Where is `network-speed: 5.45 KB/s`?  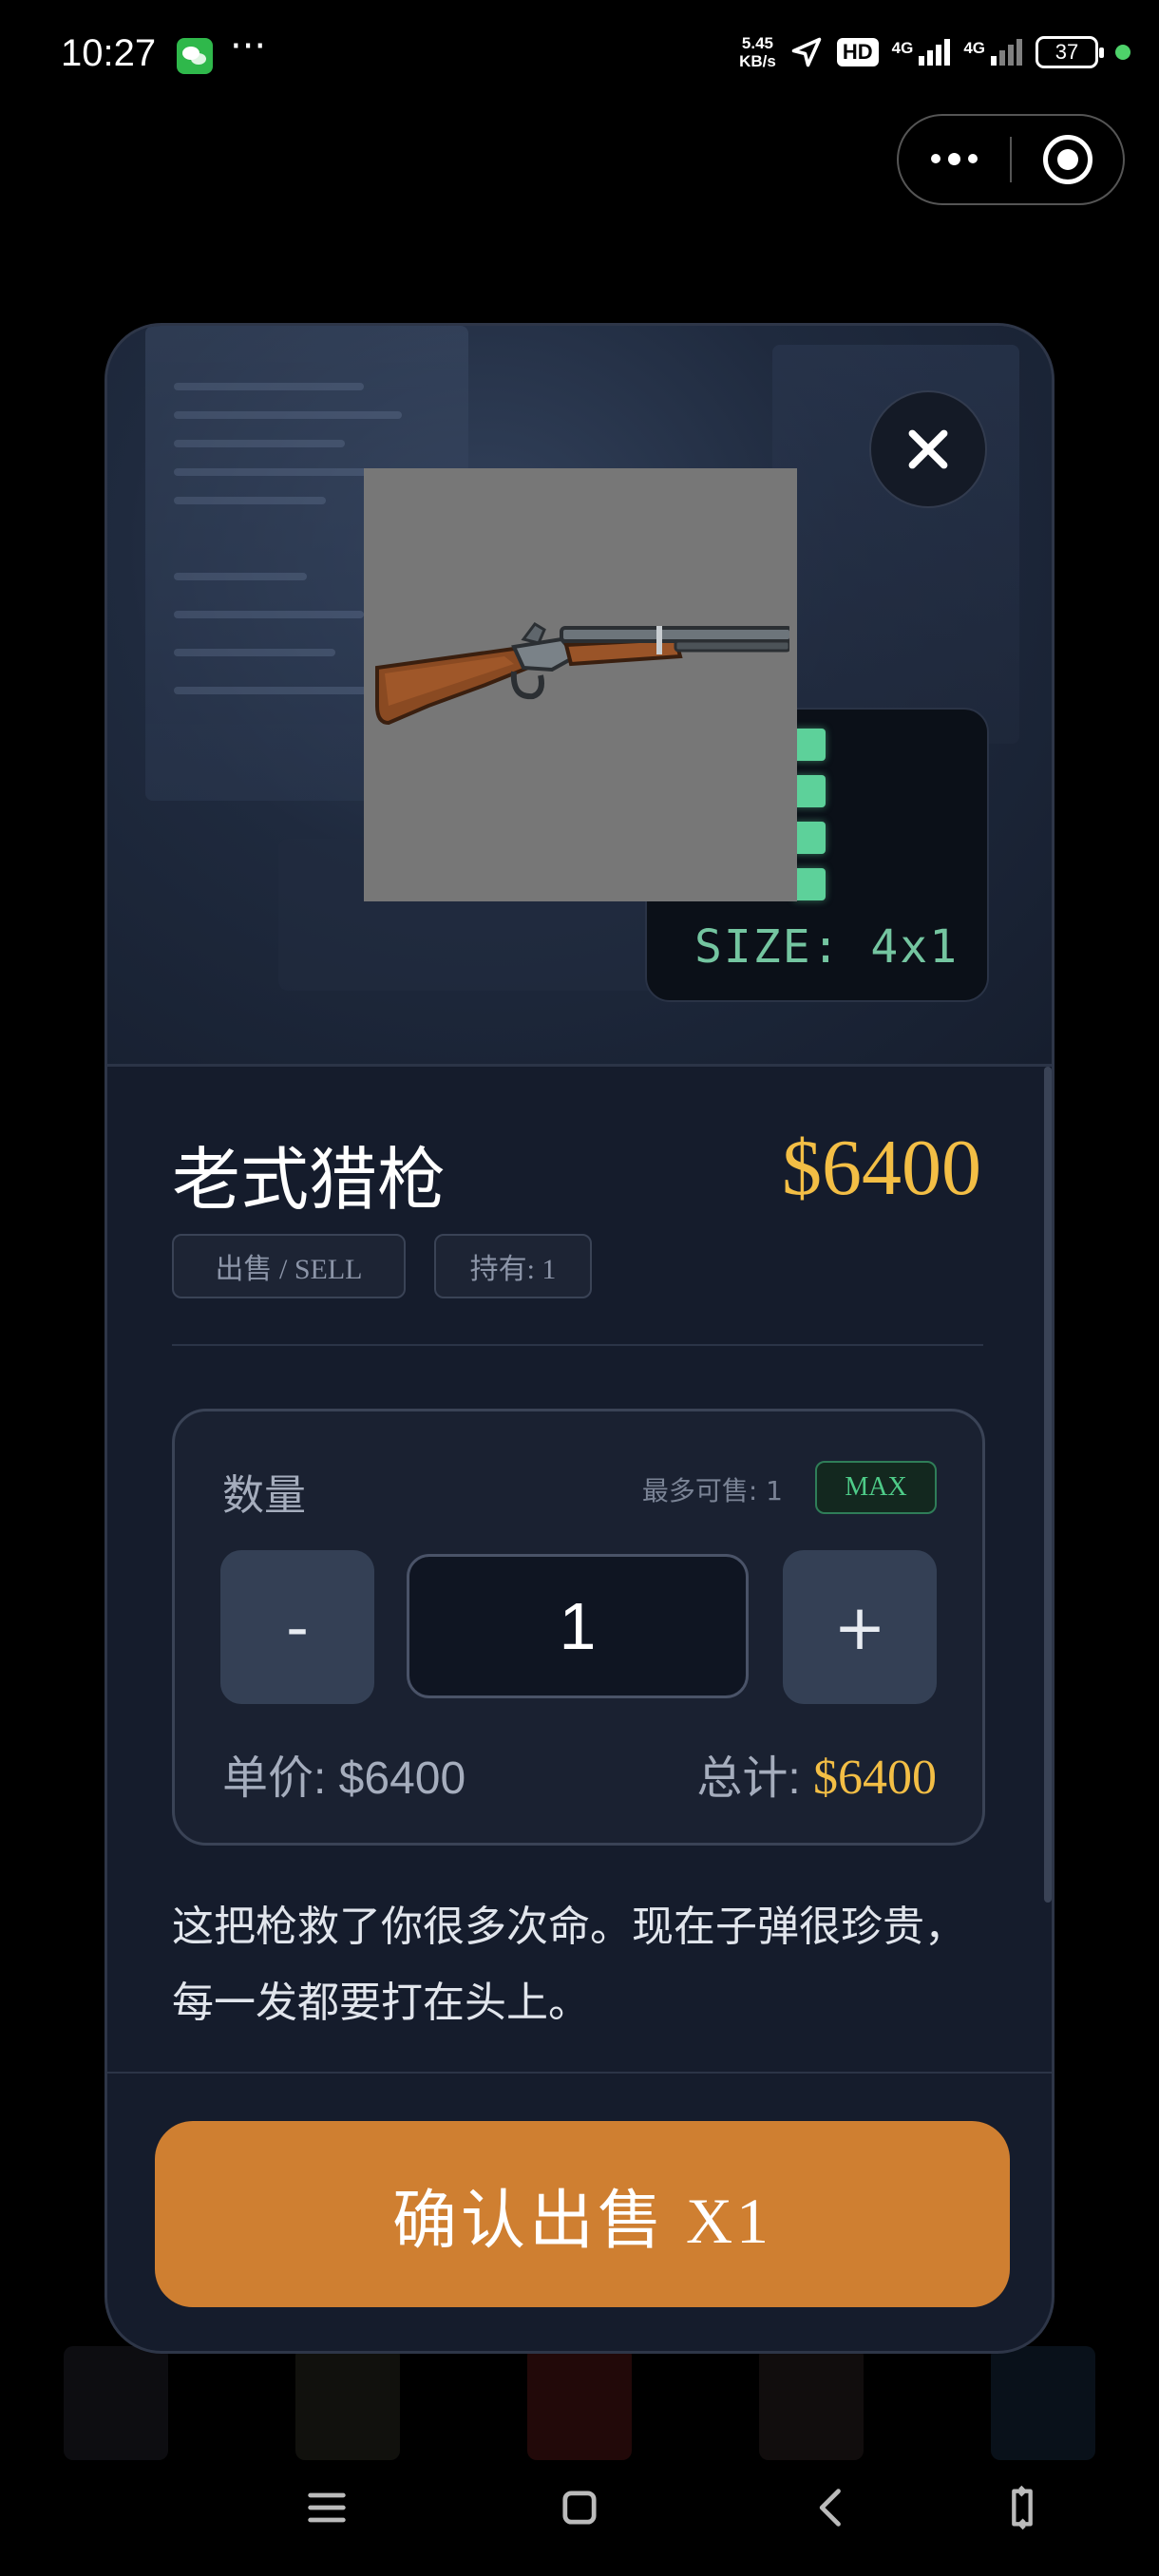 network-speed: 5.45 KB/s is located at coordinates (757, 52).